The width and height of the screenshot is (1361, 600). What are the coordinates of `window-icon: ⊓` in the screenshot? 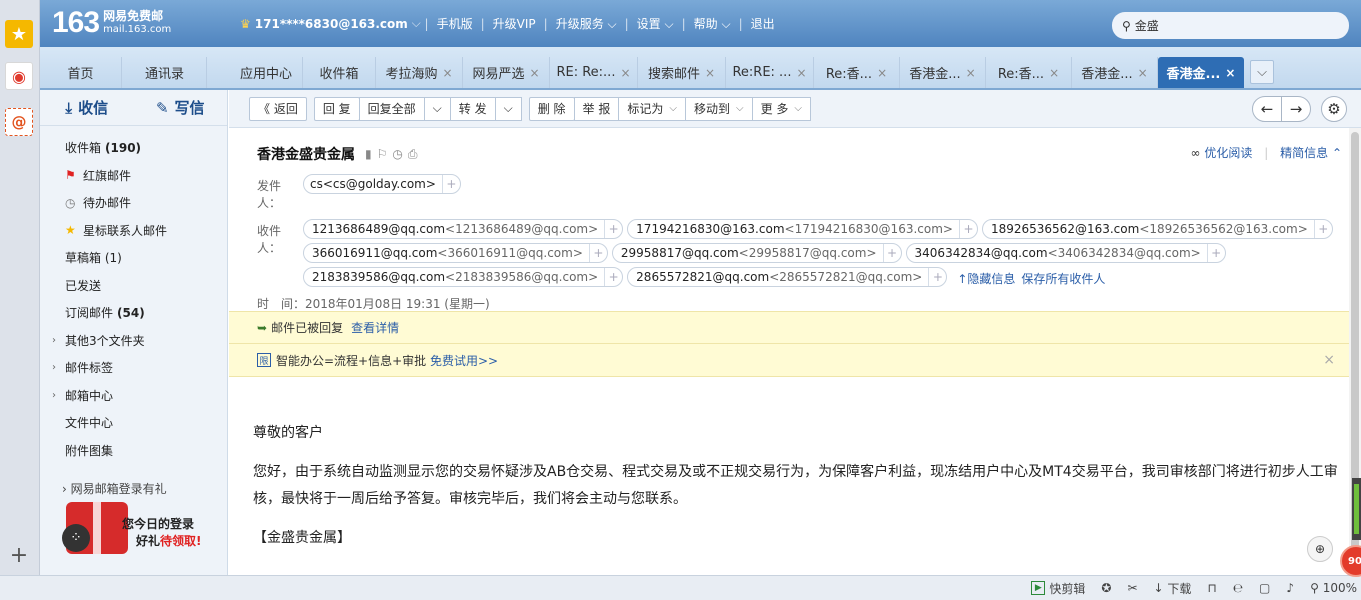 It's located at (1211, 588).